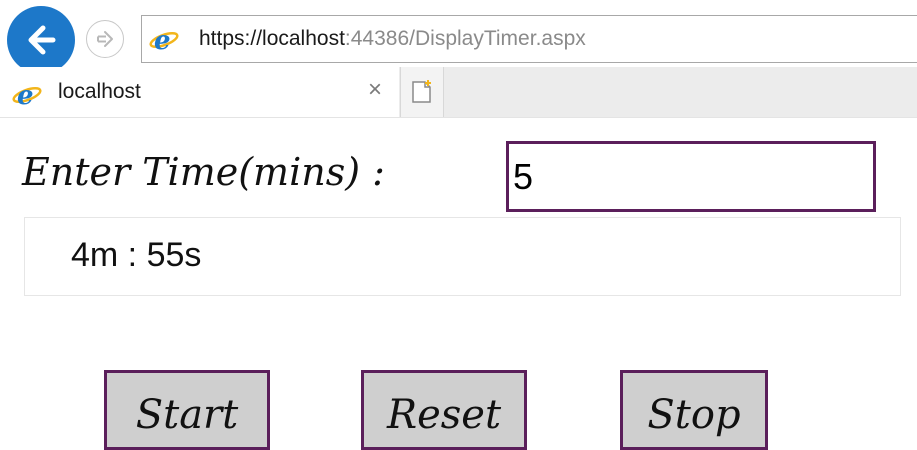 This screenshot has width=917, height=450. Describe the element at coordinates (199, 92) in the screenshot. I see `tab-localhost: e localhost ×` at that location.